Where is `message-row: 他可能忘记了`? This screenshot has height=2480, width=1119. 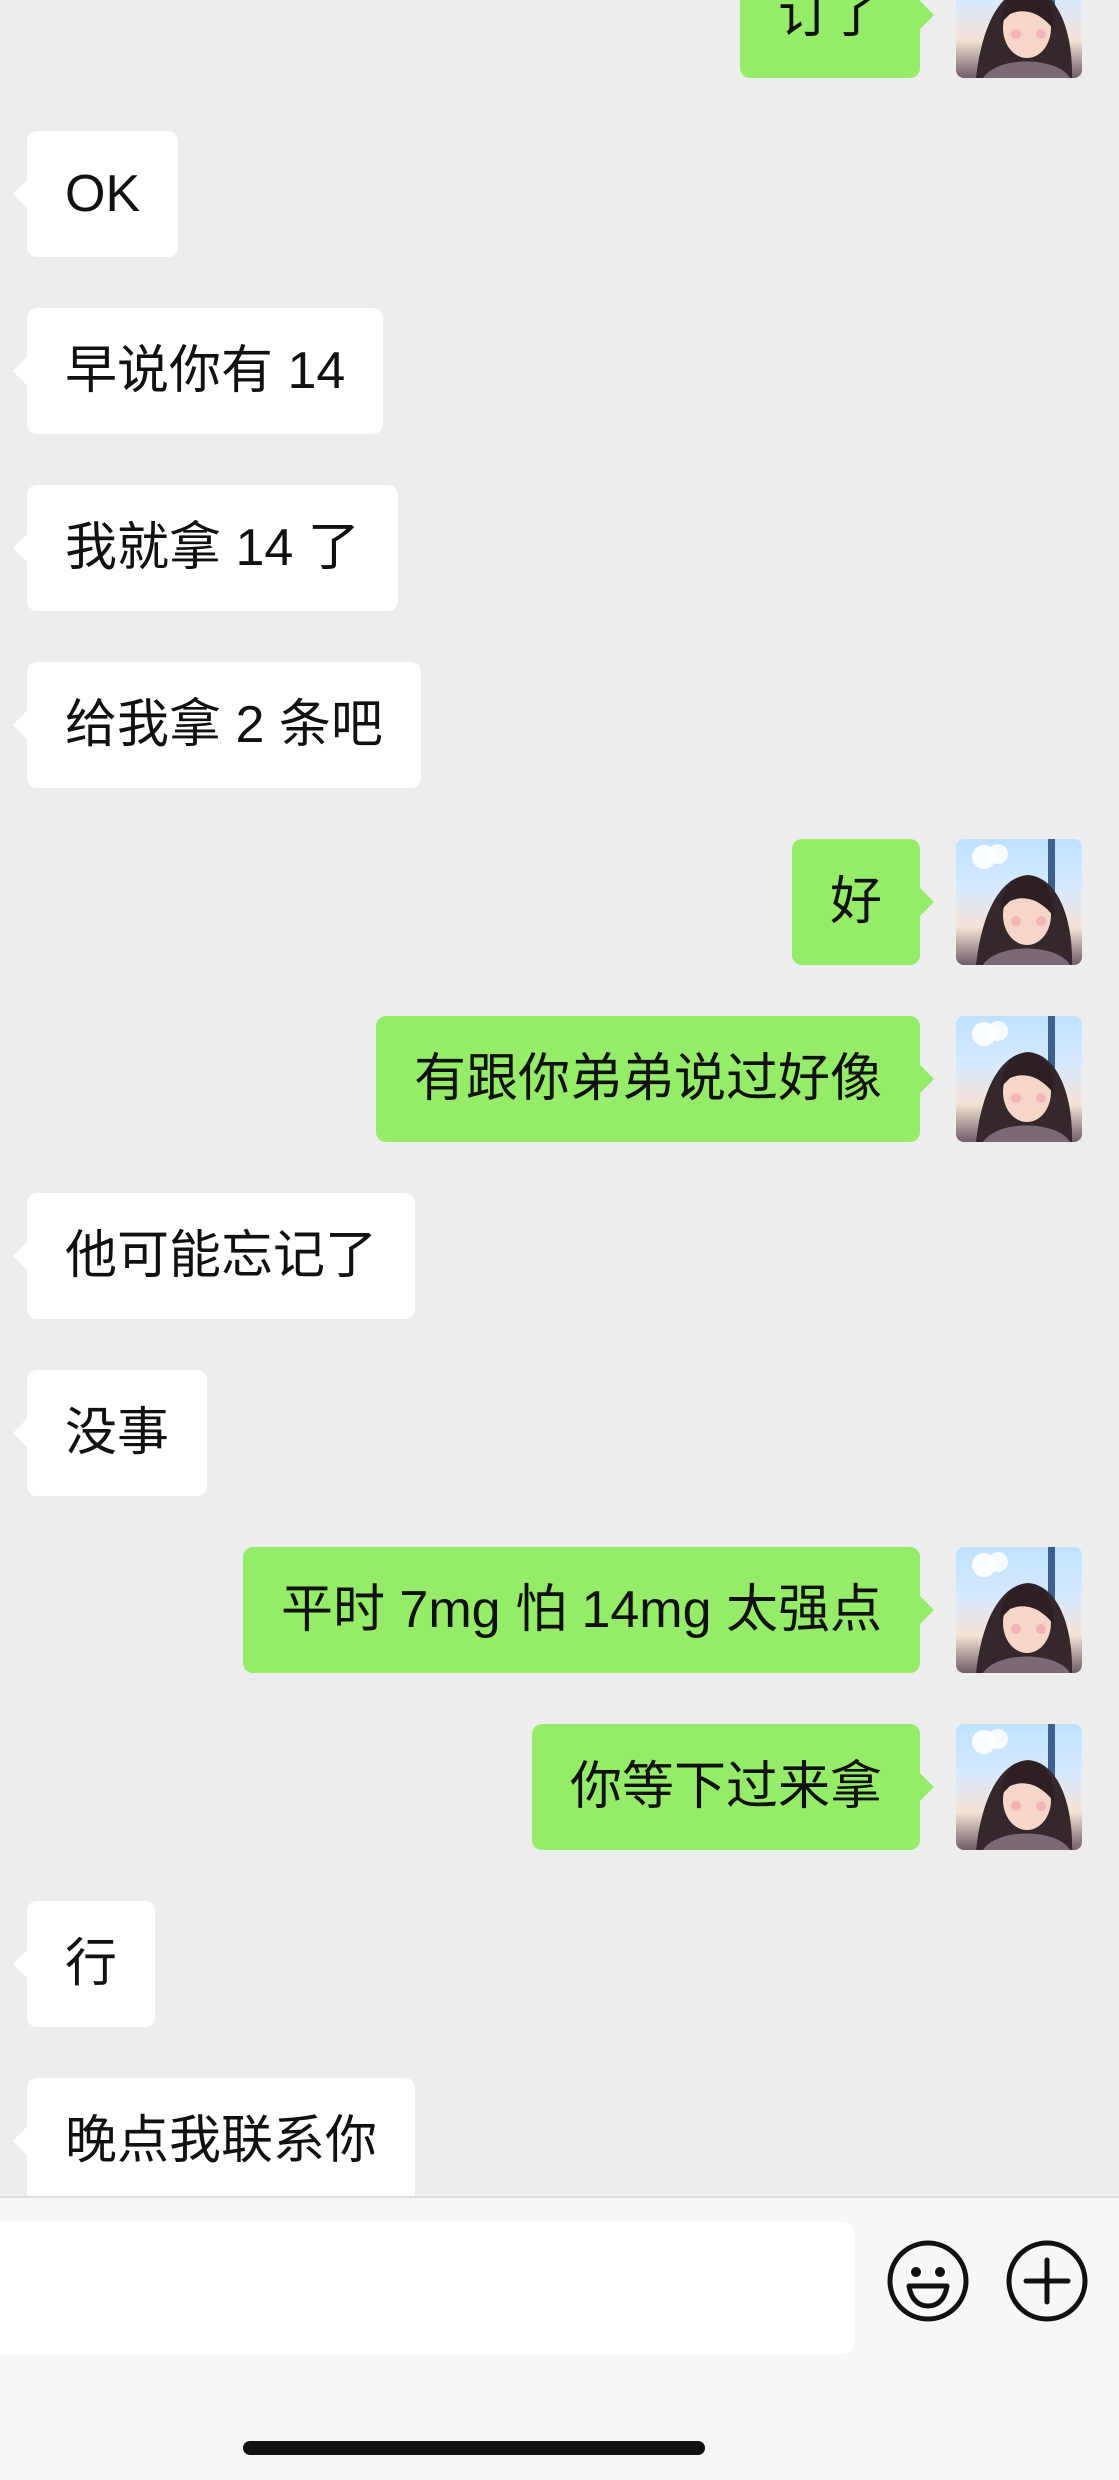
message-row: 他可能忘记了 is located at coordinates (559, 1256).